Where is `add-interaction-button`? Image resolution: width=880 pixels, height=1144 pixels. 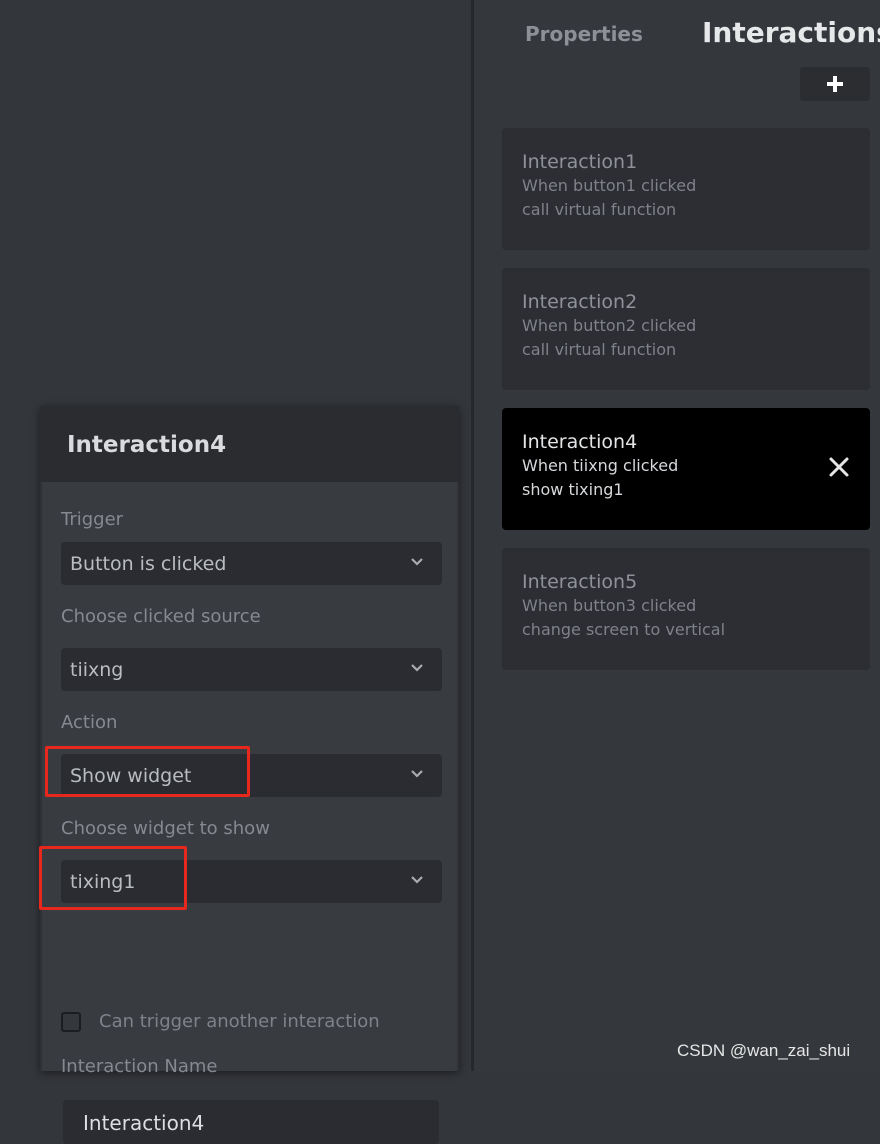
add-interaction-button is located at coordinates (835, 84).